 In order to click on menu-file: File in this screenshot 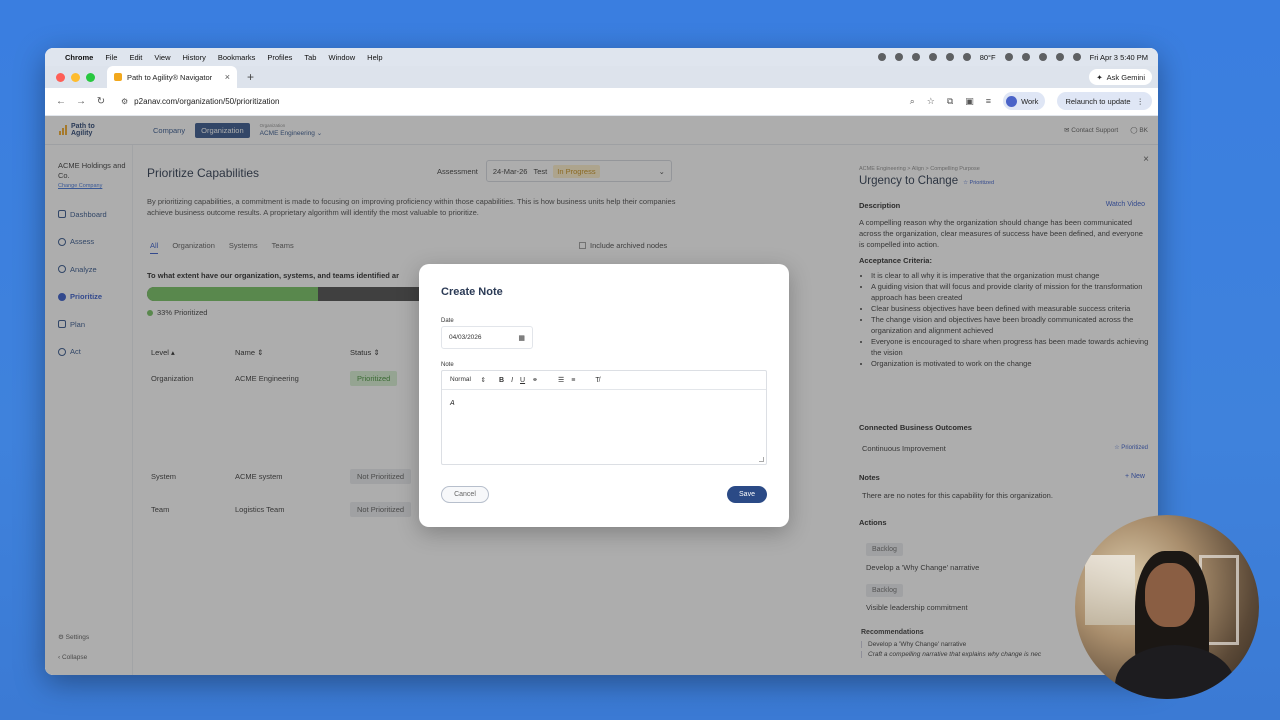, I will do `click(111, 57)`.